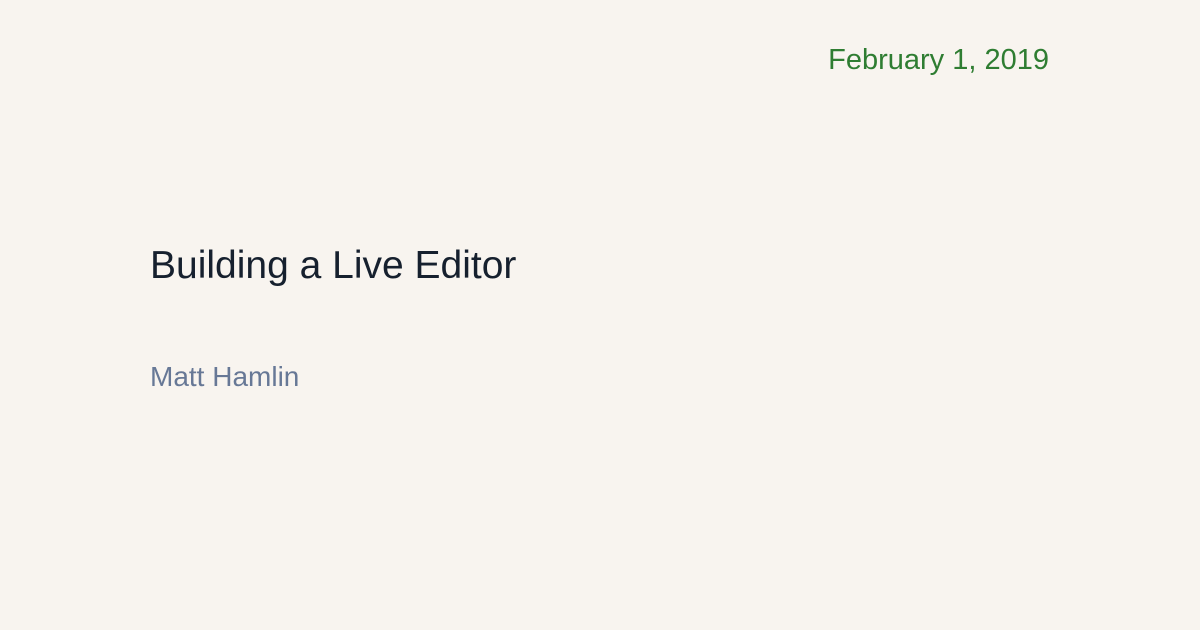 The width and height of the screenshot is (1200, 630). Describe the element at coordinates (225, 376) in the screenshot. I see `post-author: Matt Hamlin` at that location.